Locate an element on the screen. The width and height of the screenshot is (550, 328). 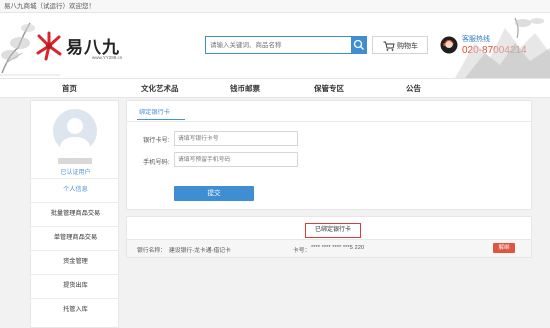
sidebar-item-funds: 资金管理 is located at coordinates (75, 261).